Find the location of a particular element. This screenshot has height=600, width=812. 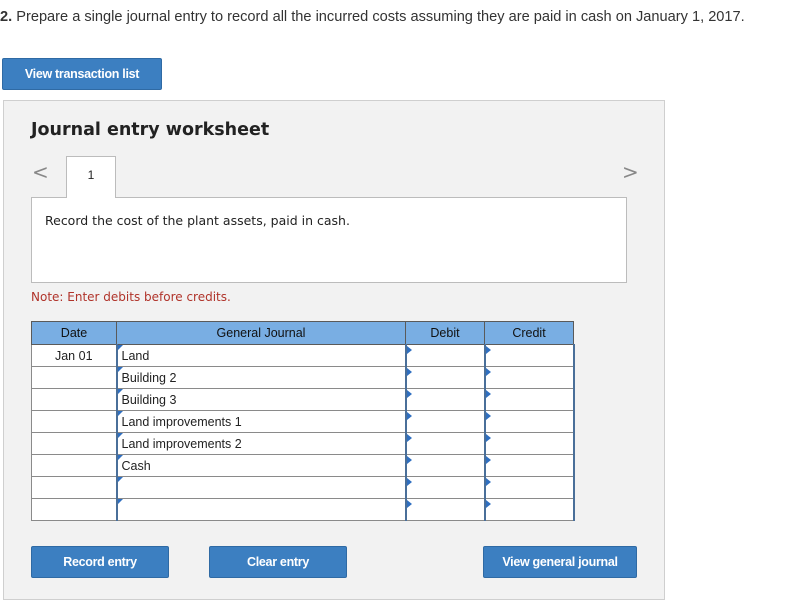

record-entry-button: Record entry is located at coordinates (100, 562).